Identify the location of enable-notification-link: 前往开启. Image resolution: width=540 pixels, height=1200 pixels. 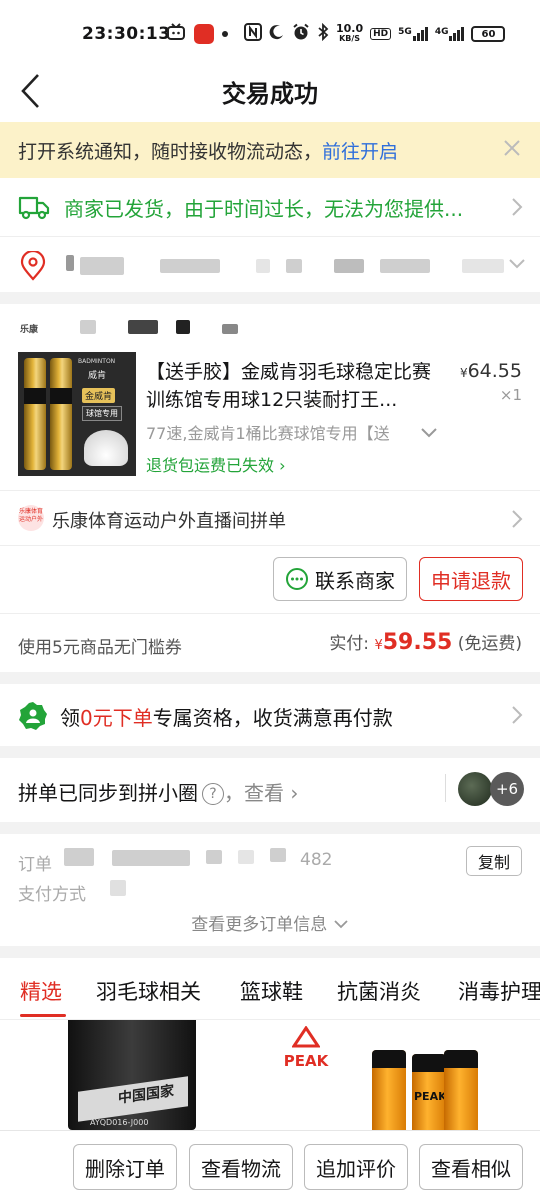
(360, 152).